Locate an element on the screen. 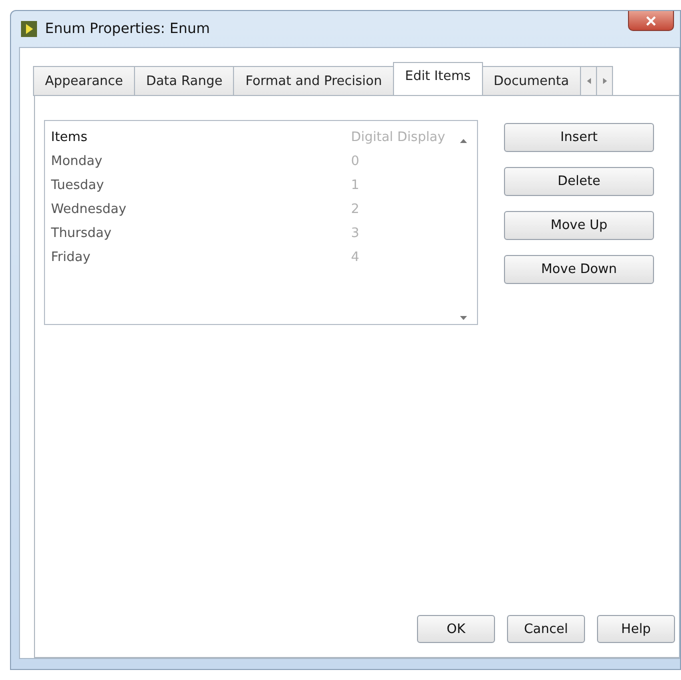 This screenshot has height=680, width=681. tab: Documenta is located at coordinates (531, 81).